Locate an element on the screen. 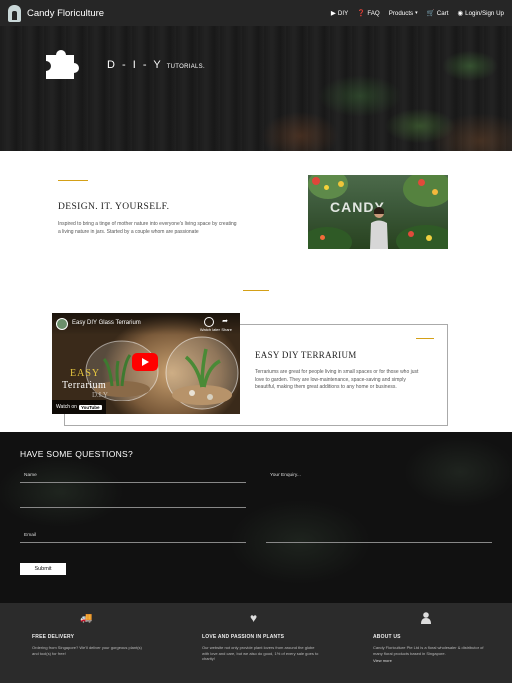  video-overlay-diy: D.I.Y is located at coordinates (100, 395).